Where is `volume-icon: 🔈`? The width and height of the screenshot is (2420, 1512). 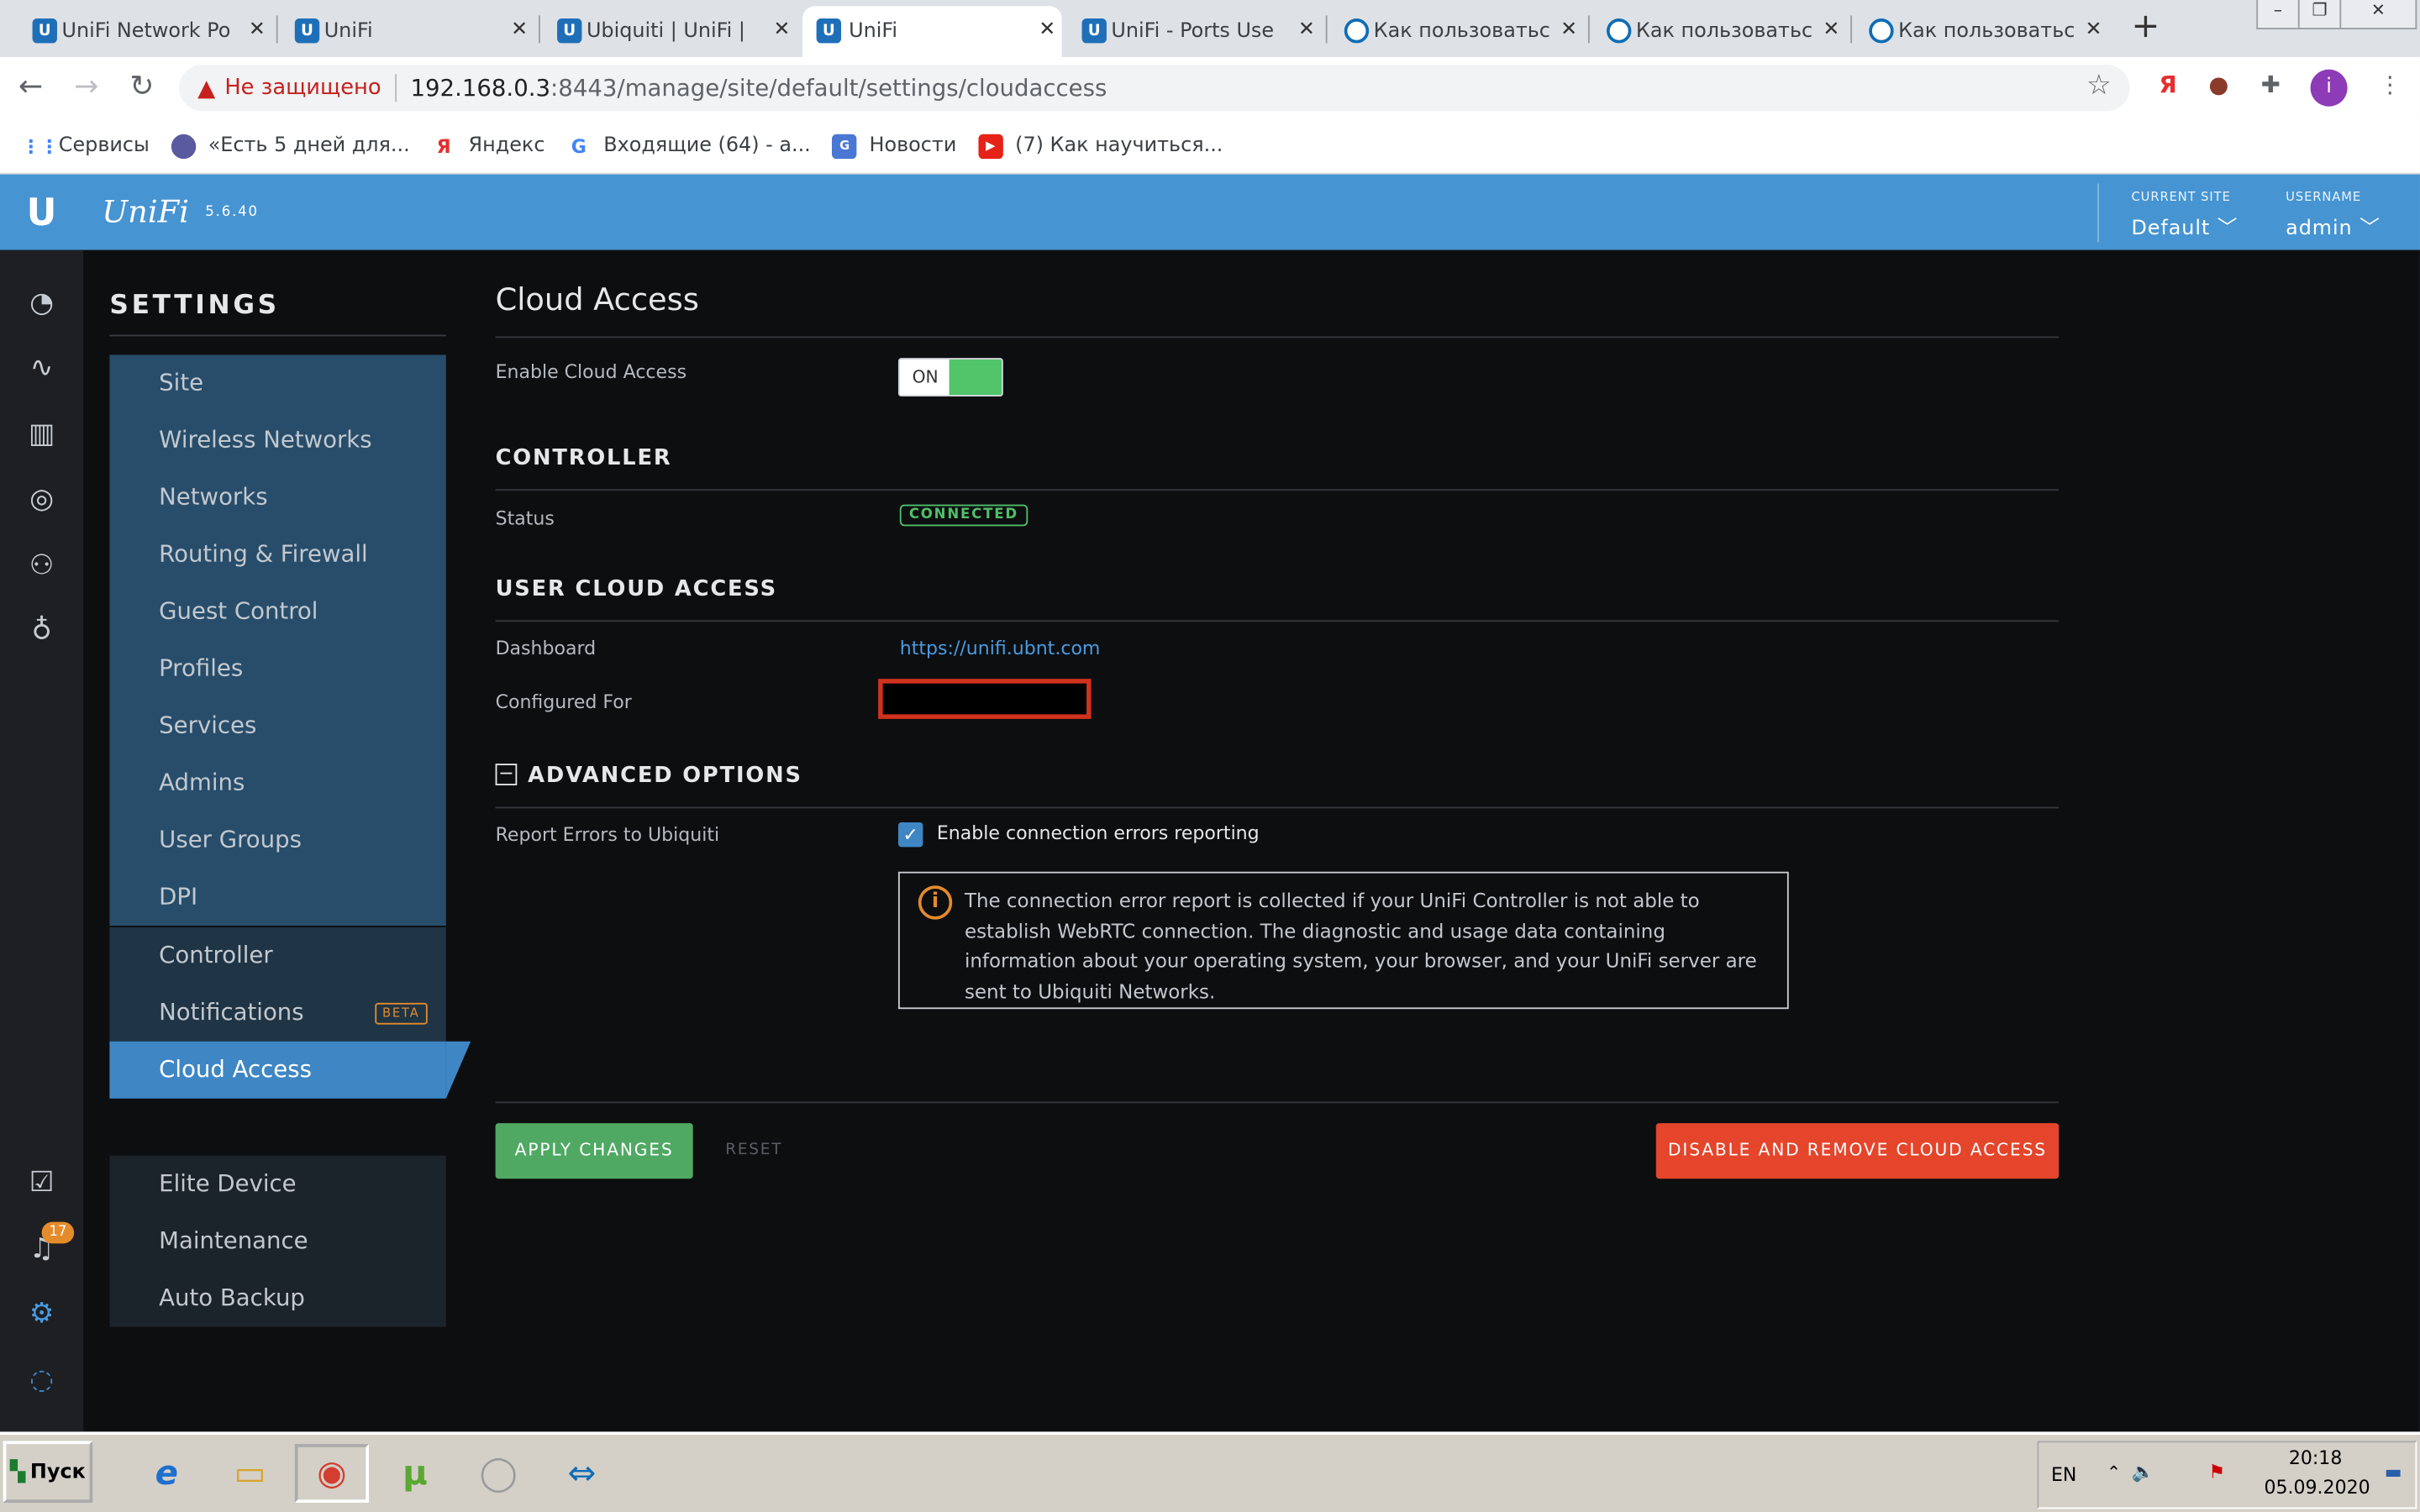
volume-icon: 🔈 is located at coordinates (2143, 1472).